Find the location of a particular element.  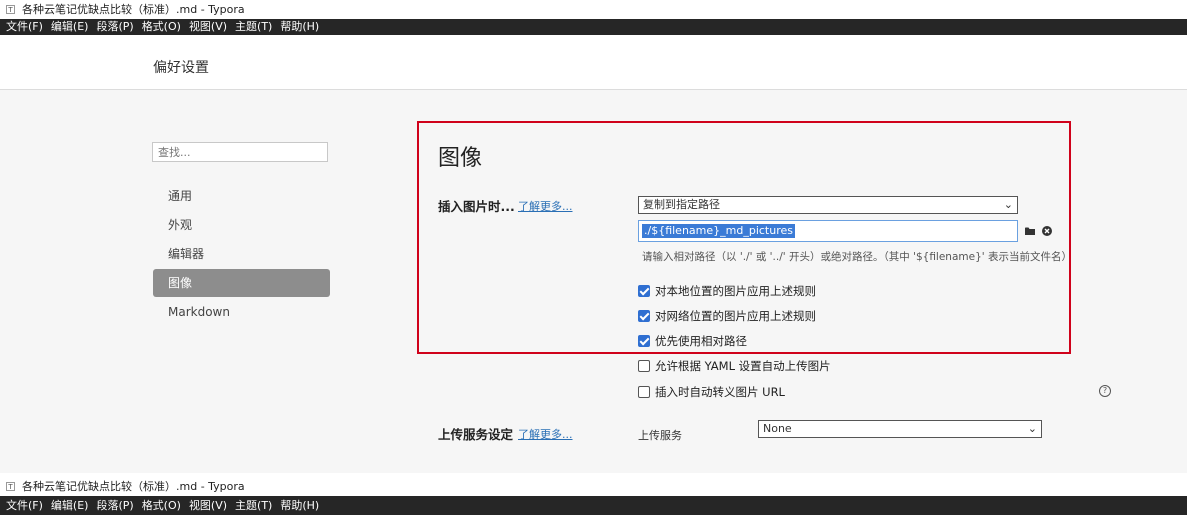

preferences-search-input is located at coordinates (240, 152).